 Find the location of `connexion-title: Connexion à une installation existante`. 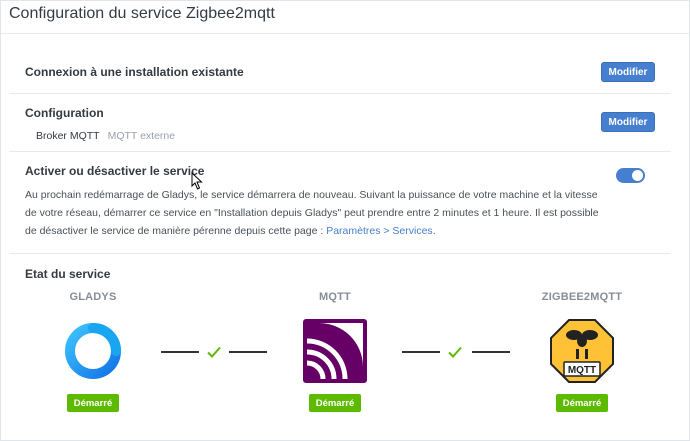

connexion-title: Connexion à une installation existante is located at coordinates (134, 72).